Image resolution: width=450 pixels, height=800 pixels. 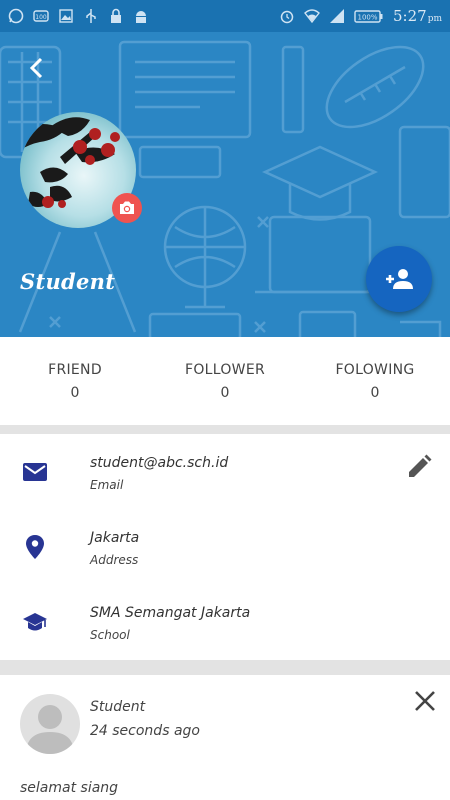 I want to click on stat-follower: FOLLOWER 0, so click(x=225, y=381).